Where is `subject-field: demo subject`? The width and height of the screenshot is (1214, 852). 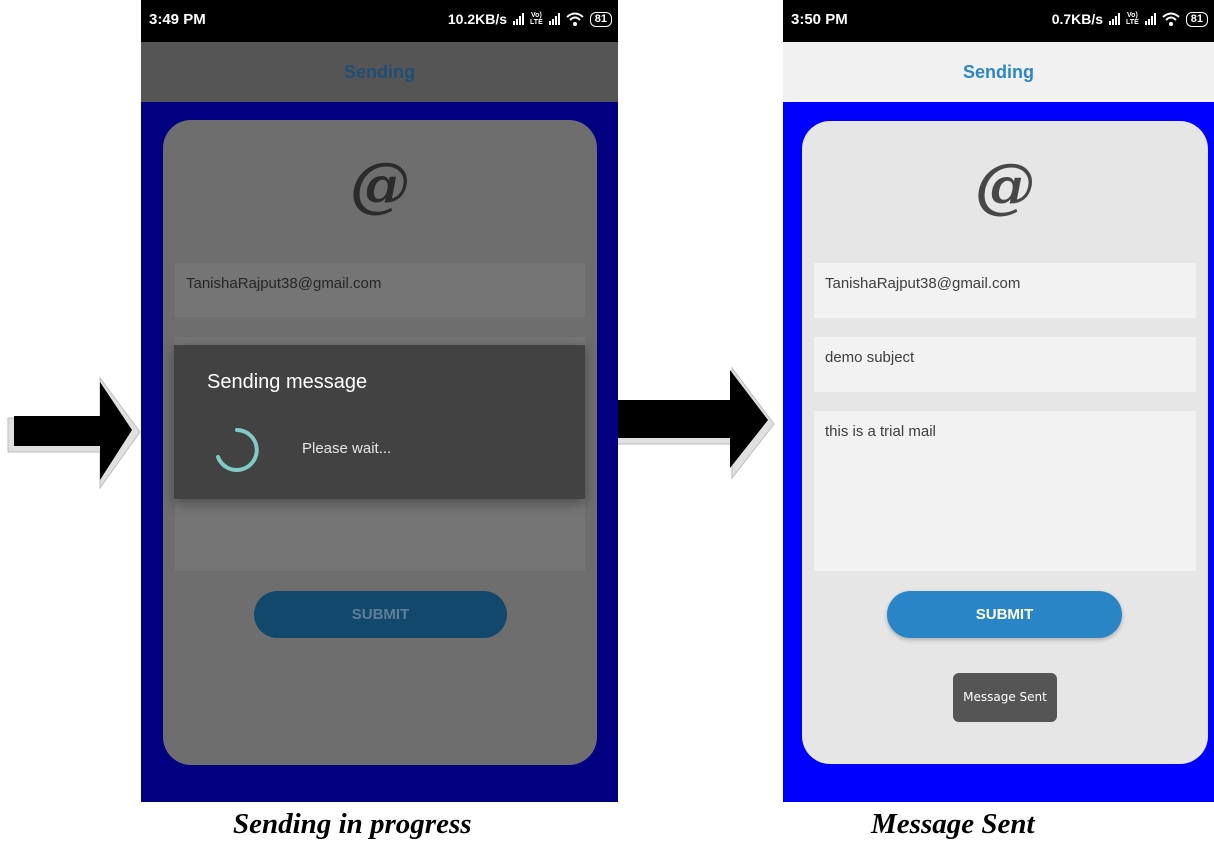 subject-field: demo subject is located at coordinates (1005, 364).